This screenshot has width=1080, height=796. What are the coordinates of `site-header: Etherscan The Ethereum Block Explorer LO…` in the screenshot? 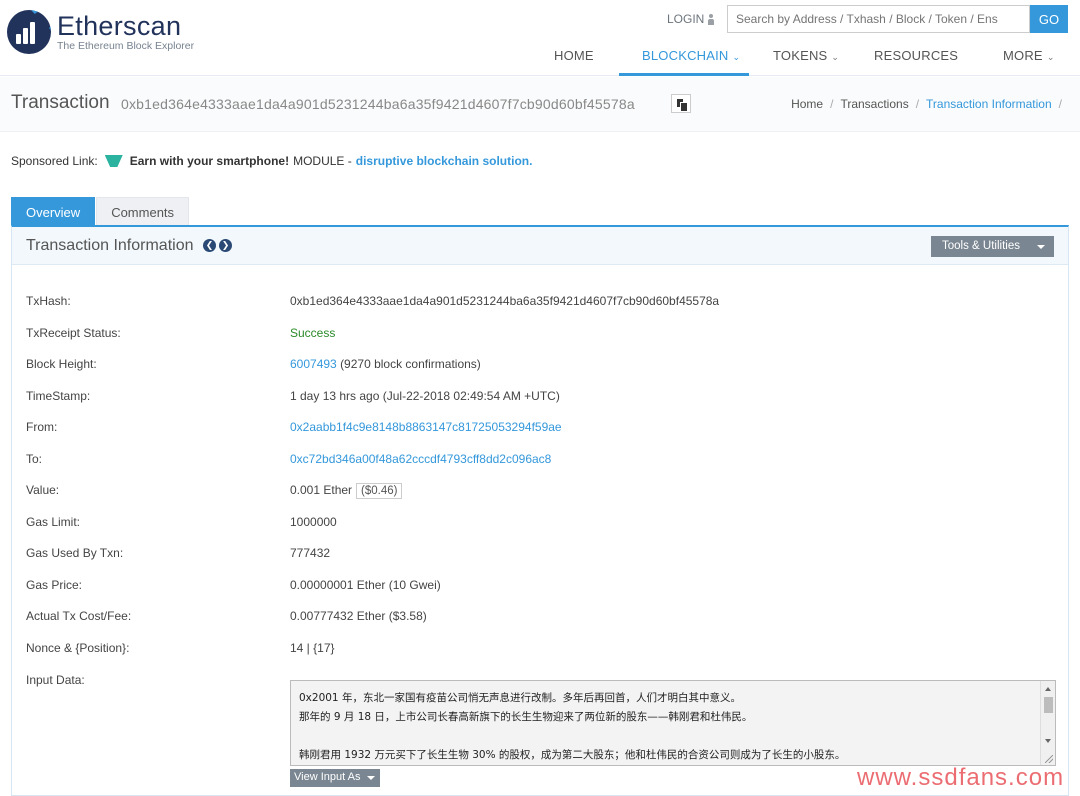 It's located at (540, 38).